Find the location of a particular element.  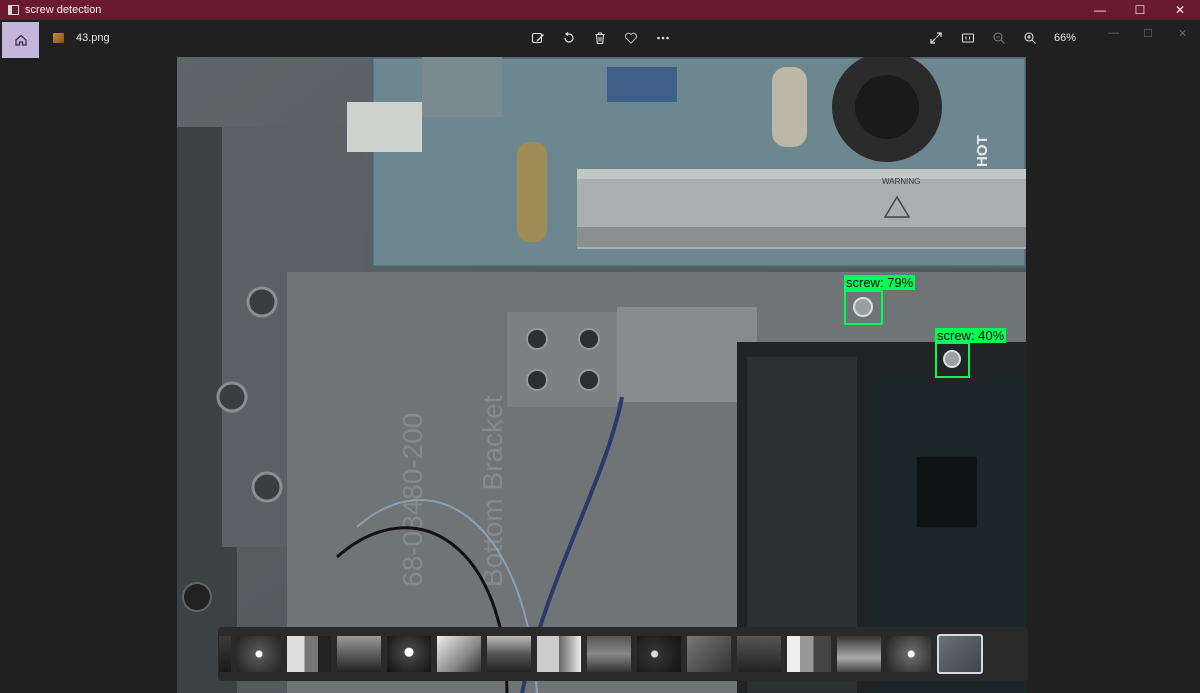

zoom-in-icon is located at coordinates (1030, 38).